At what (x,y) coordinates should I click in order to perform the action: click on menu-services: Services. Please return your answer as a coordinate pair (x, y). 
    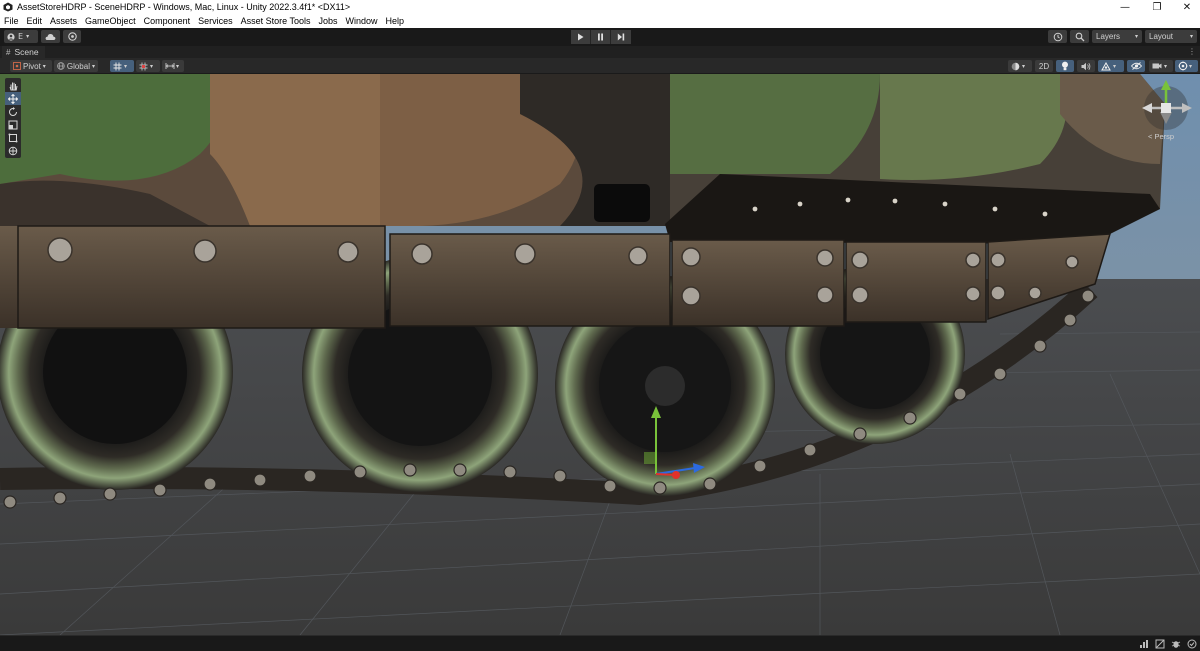
    Looking at the image, I should click on (215, 21).